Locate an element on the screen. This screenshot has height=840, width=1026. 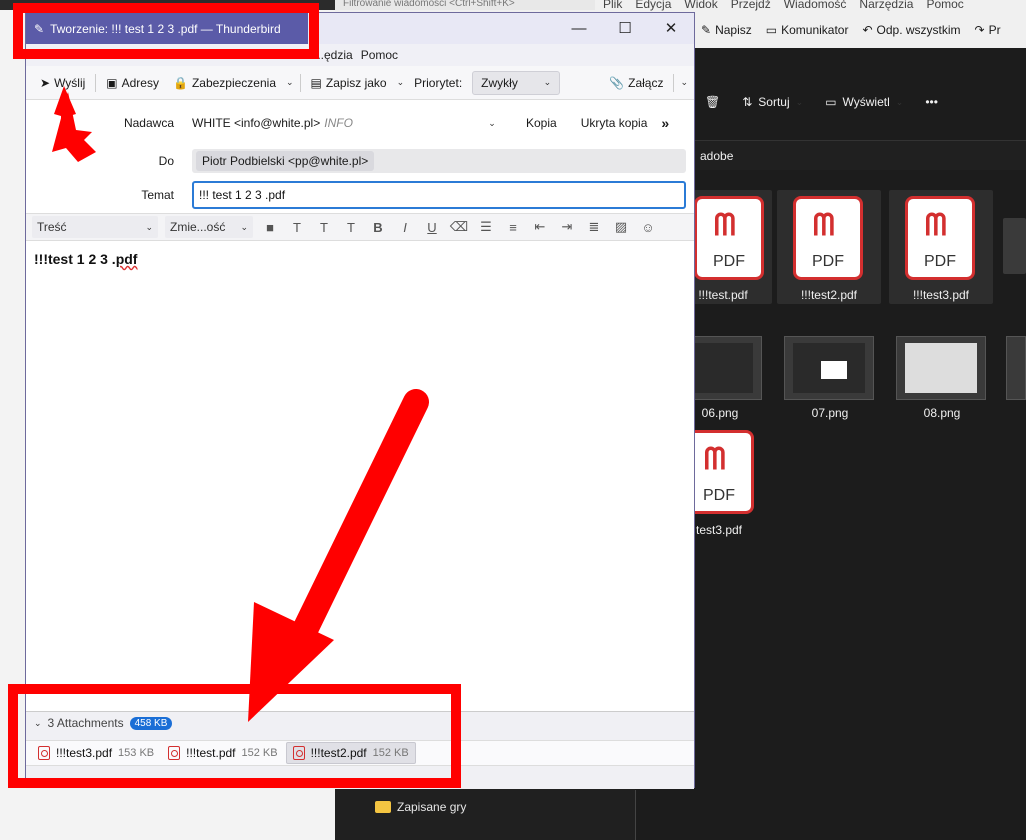
toolbar-separator is located at coordinates (674, 82).